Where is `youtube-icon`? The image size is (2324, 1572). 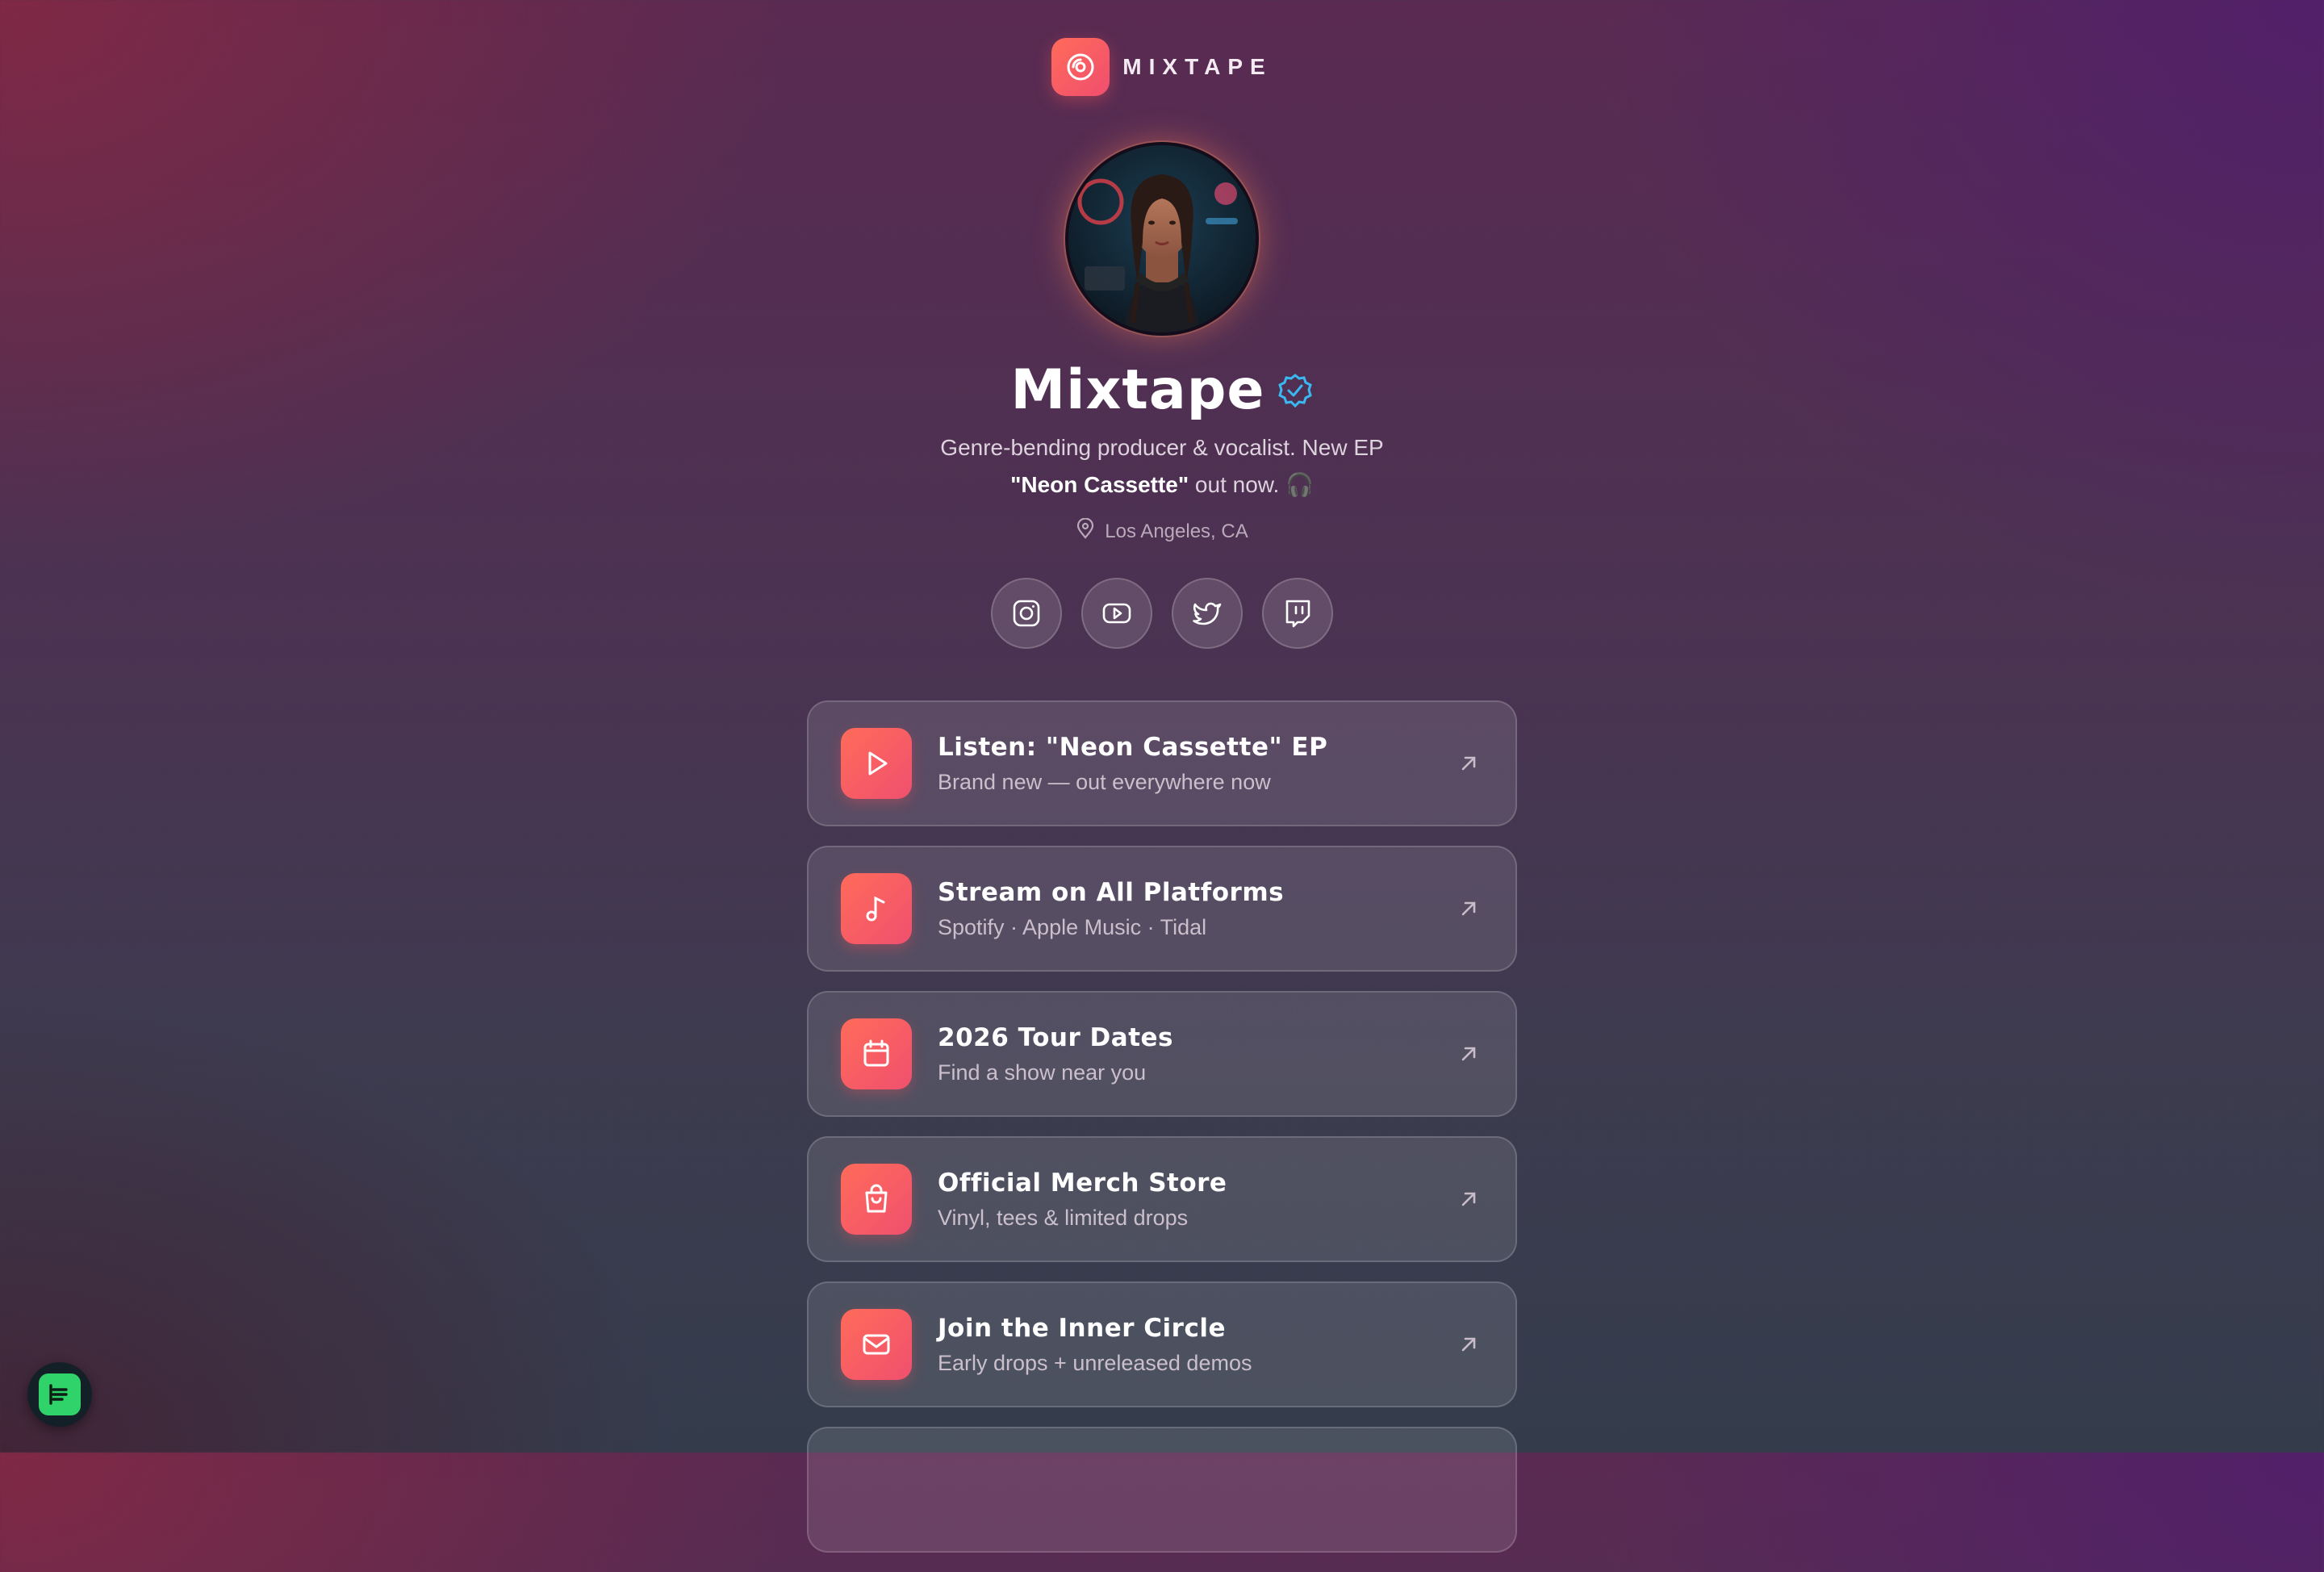 youtube-icon is located at coordinates (1116, 614).